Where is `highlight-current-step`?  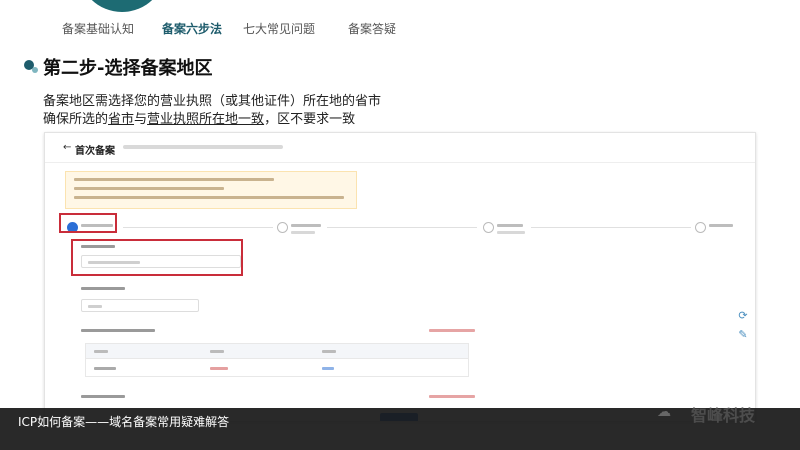 highlight-current-step is located at coordinates (88, 223).